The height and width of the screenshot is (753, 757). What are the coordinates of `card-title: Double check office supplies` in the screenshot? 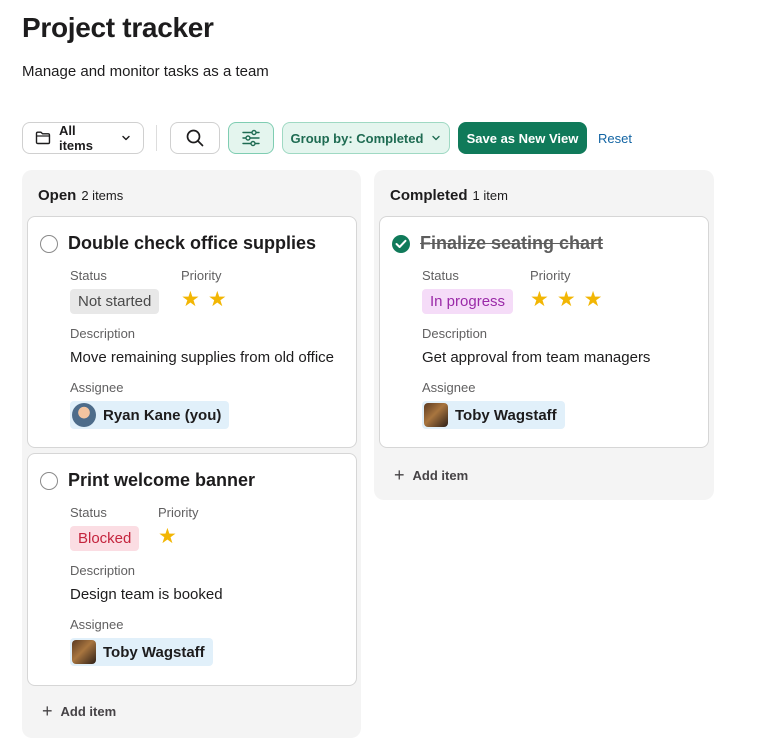 It's located at (192, 243).